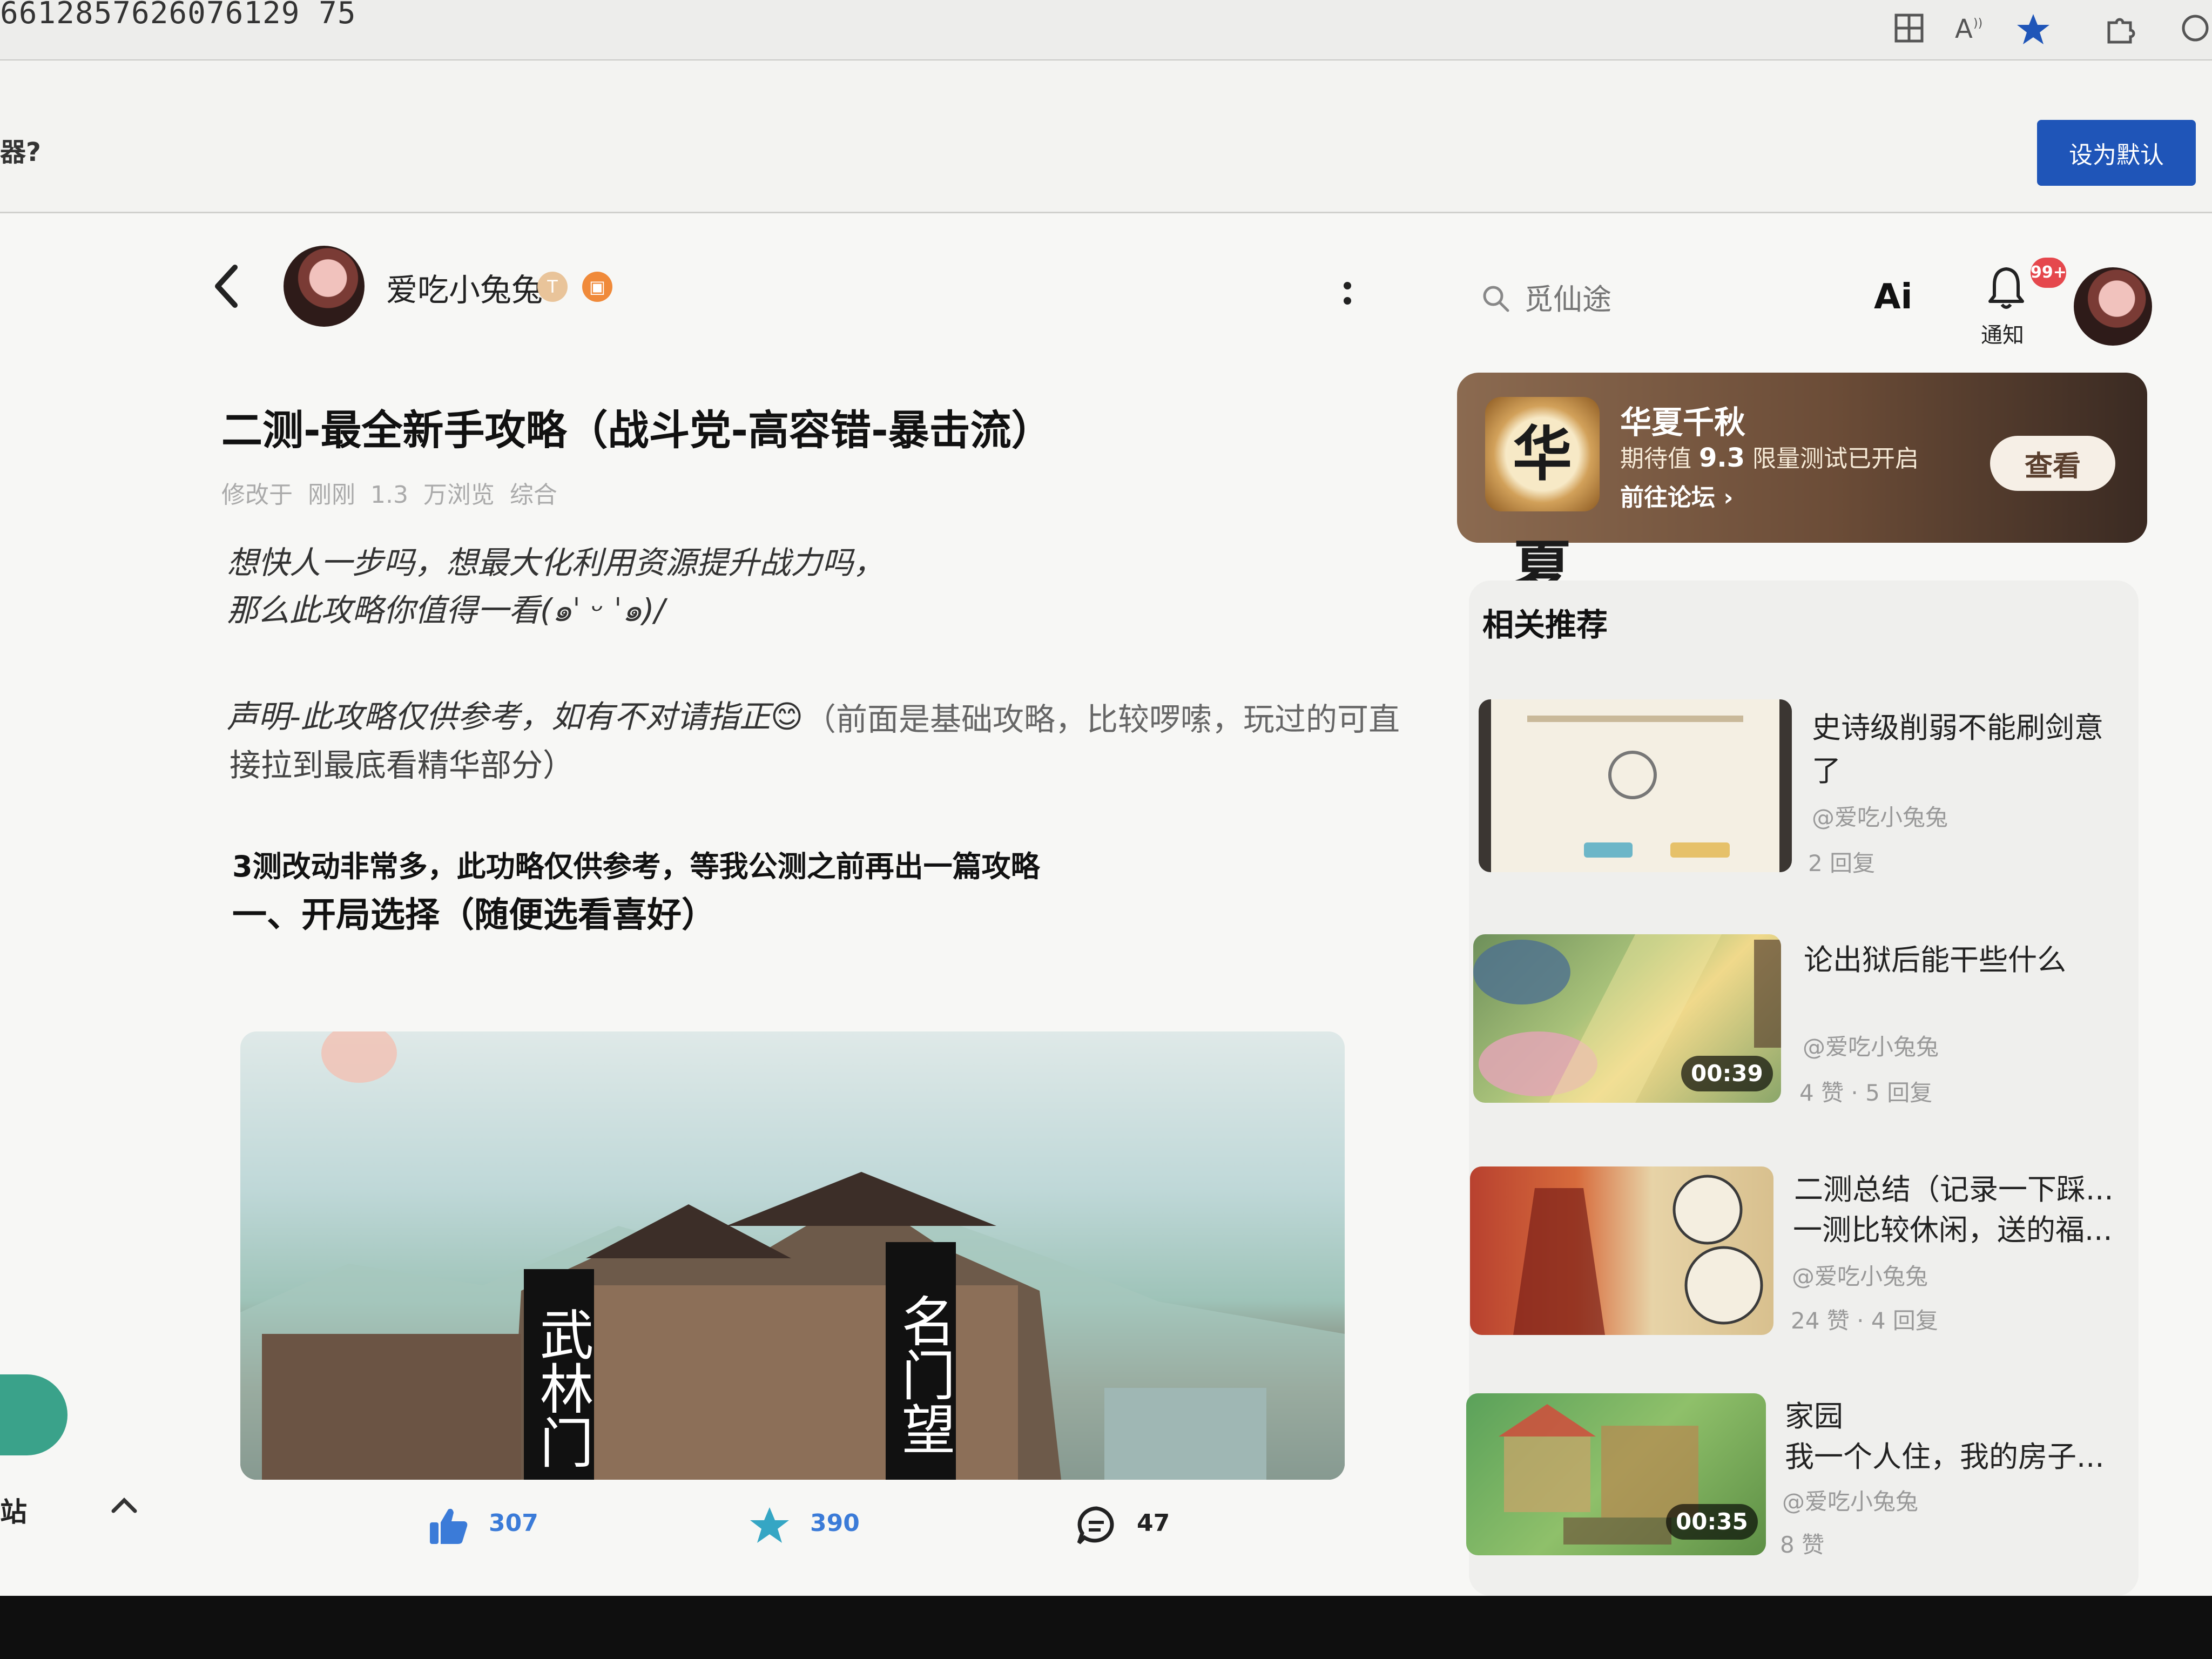  I want to click on game-logo: 华夏, so click(1542, 500).